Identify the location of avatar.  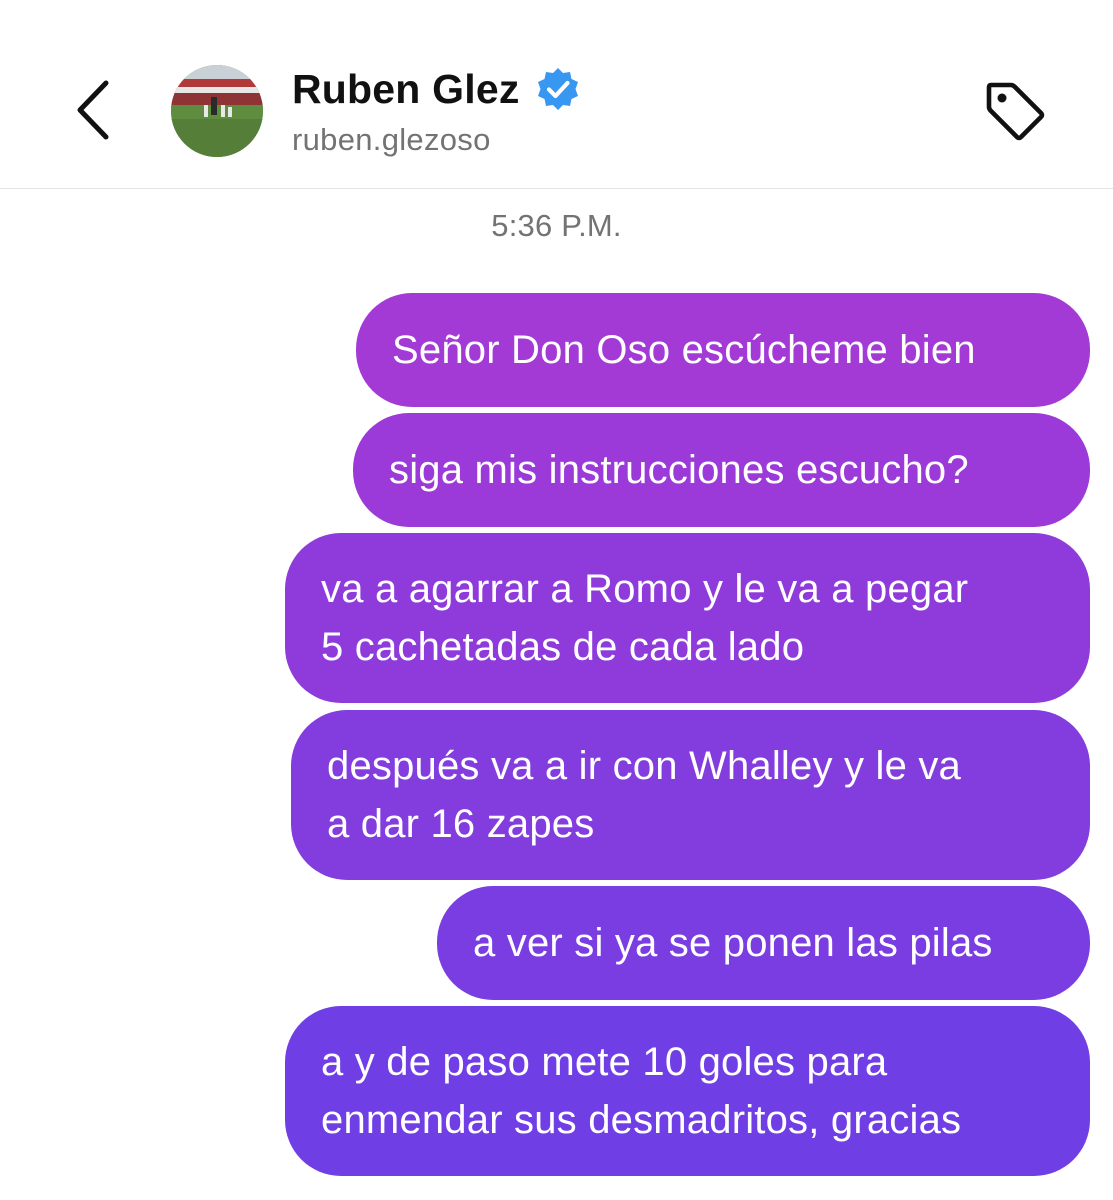
(217, 111).